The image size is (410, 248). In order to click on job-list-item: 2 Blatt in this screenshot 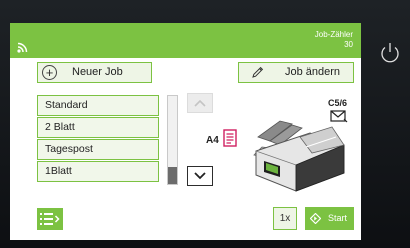, I will do `click(98, 127)`.